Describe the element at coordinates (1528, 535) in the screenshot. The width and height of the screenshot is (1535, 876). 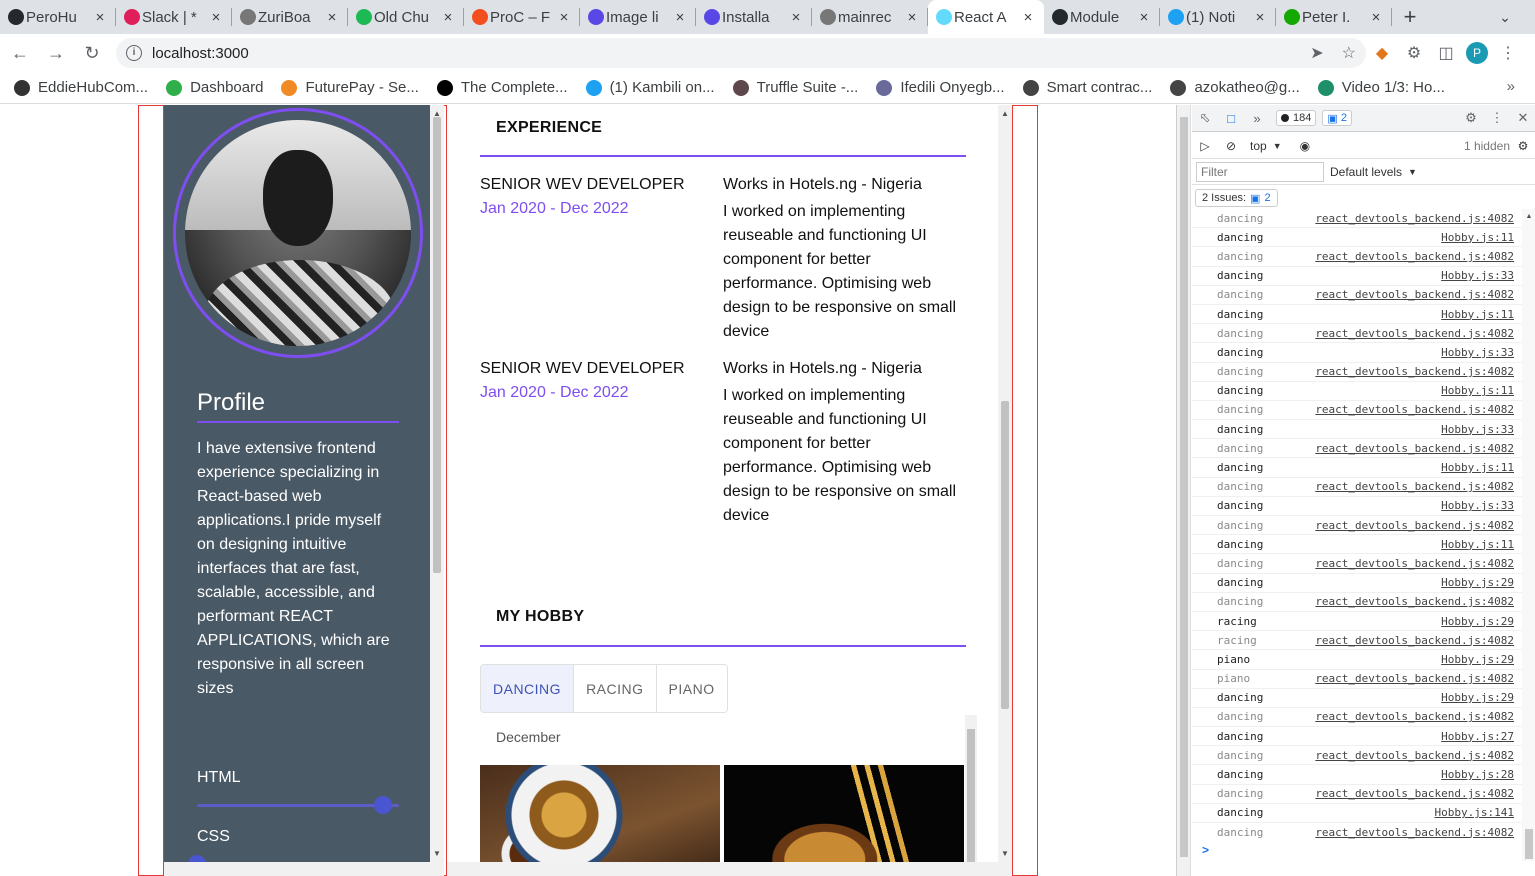
I see `console-scrollbar: ▲` at that location.